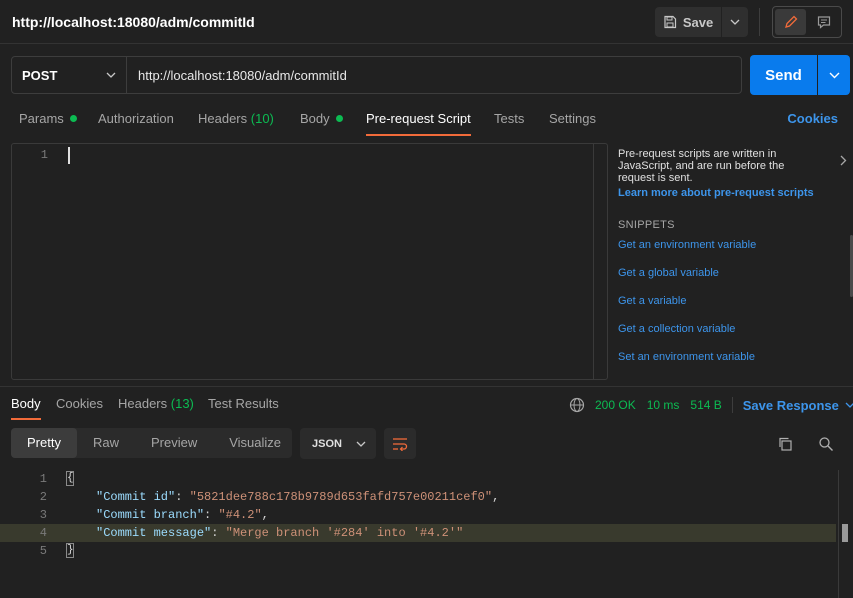  Describe the element at coordinates (426, 22) in the screenshot. I see `title-bar: http://localhost:18080/adm/commitId Save` at that location.